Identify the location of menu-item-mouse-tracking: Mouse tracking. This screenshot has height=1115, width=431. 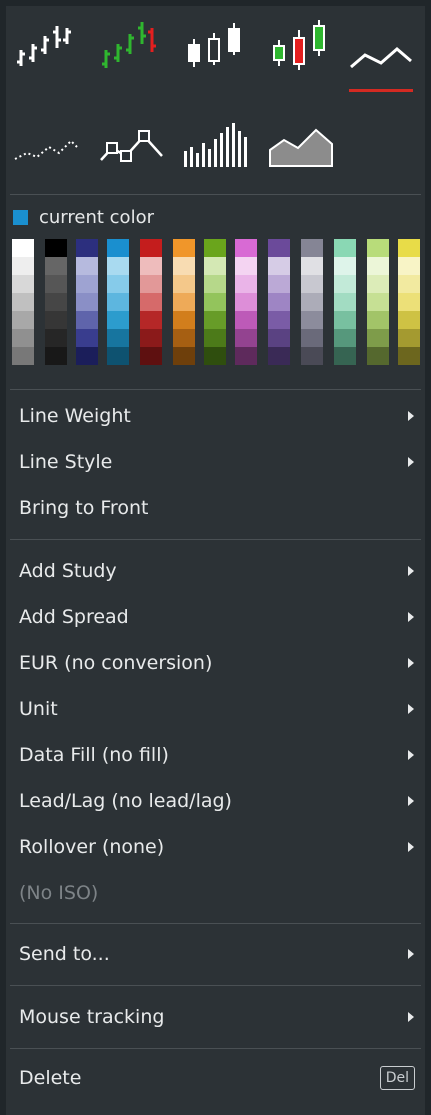
(215, 1017).